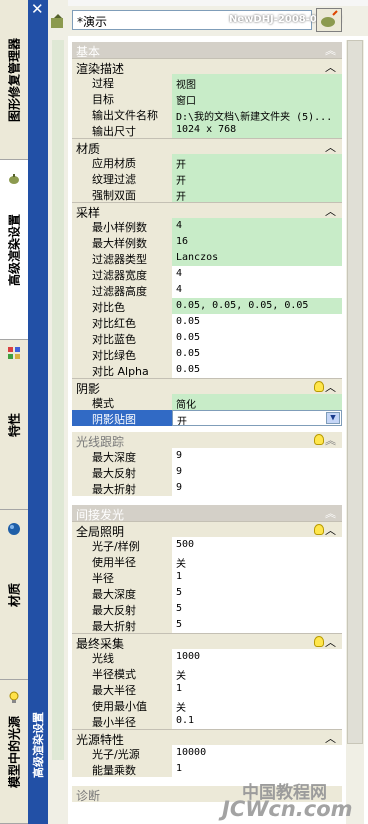 This screenshot has height=824, width=368. I want to click on prop-row-contrast-red: 对比红色 0.05, so click(207, 322).